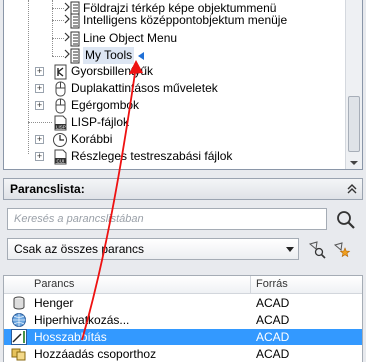 The height and width of the screenshot is (362, 366). What do you see at coordinates (183, 337) in the screenshot?
I see `table-row-selected: Hosszabbítás ACAD` at bounding box center [183, 337].